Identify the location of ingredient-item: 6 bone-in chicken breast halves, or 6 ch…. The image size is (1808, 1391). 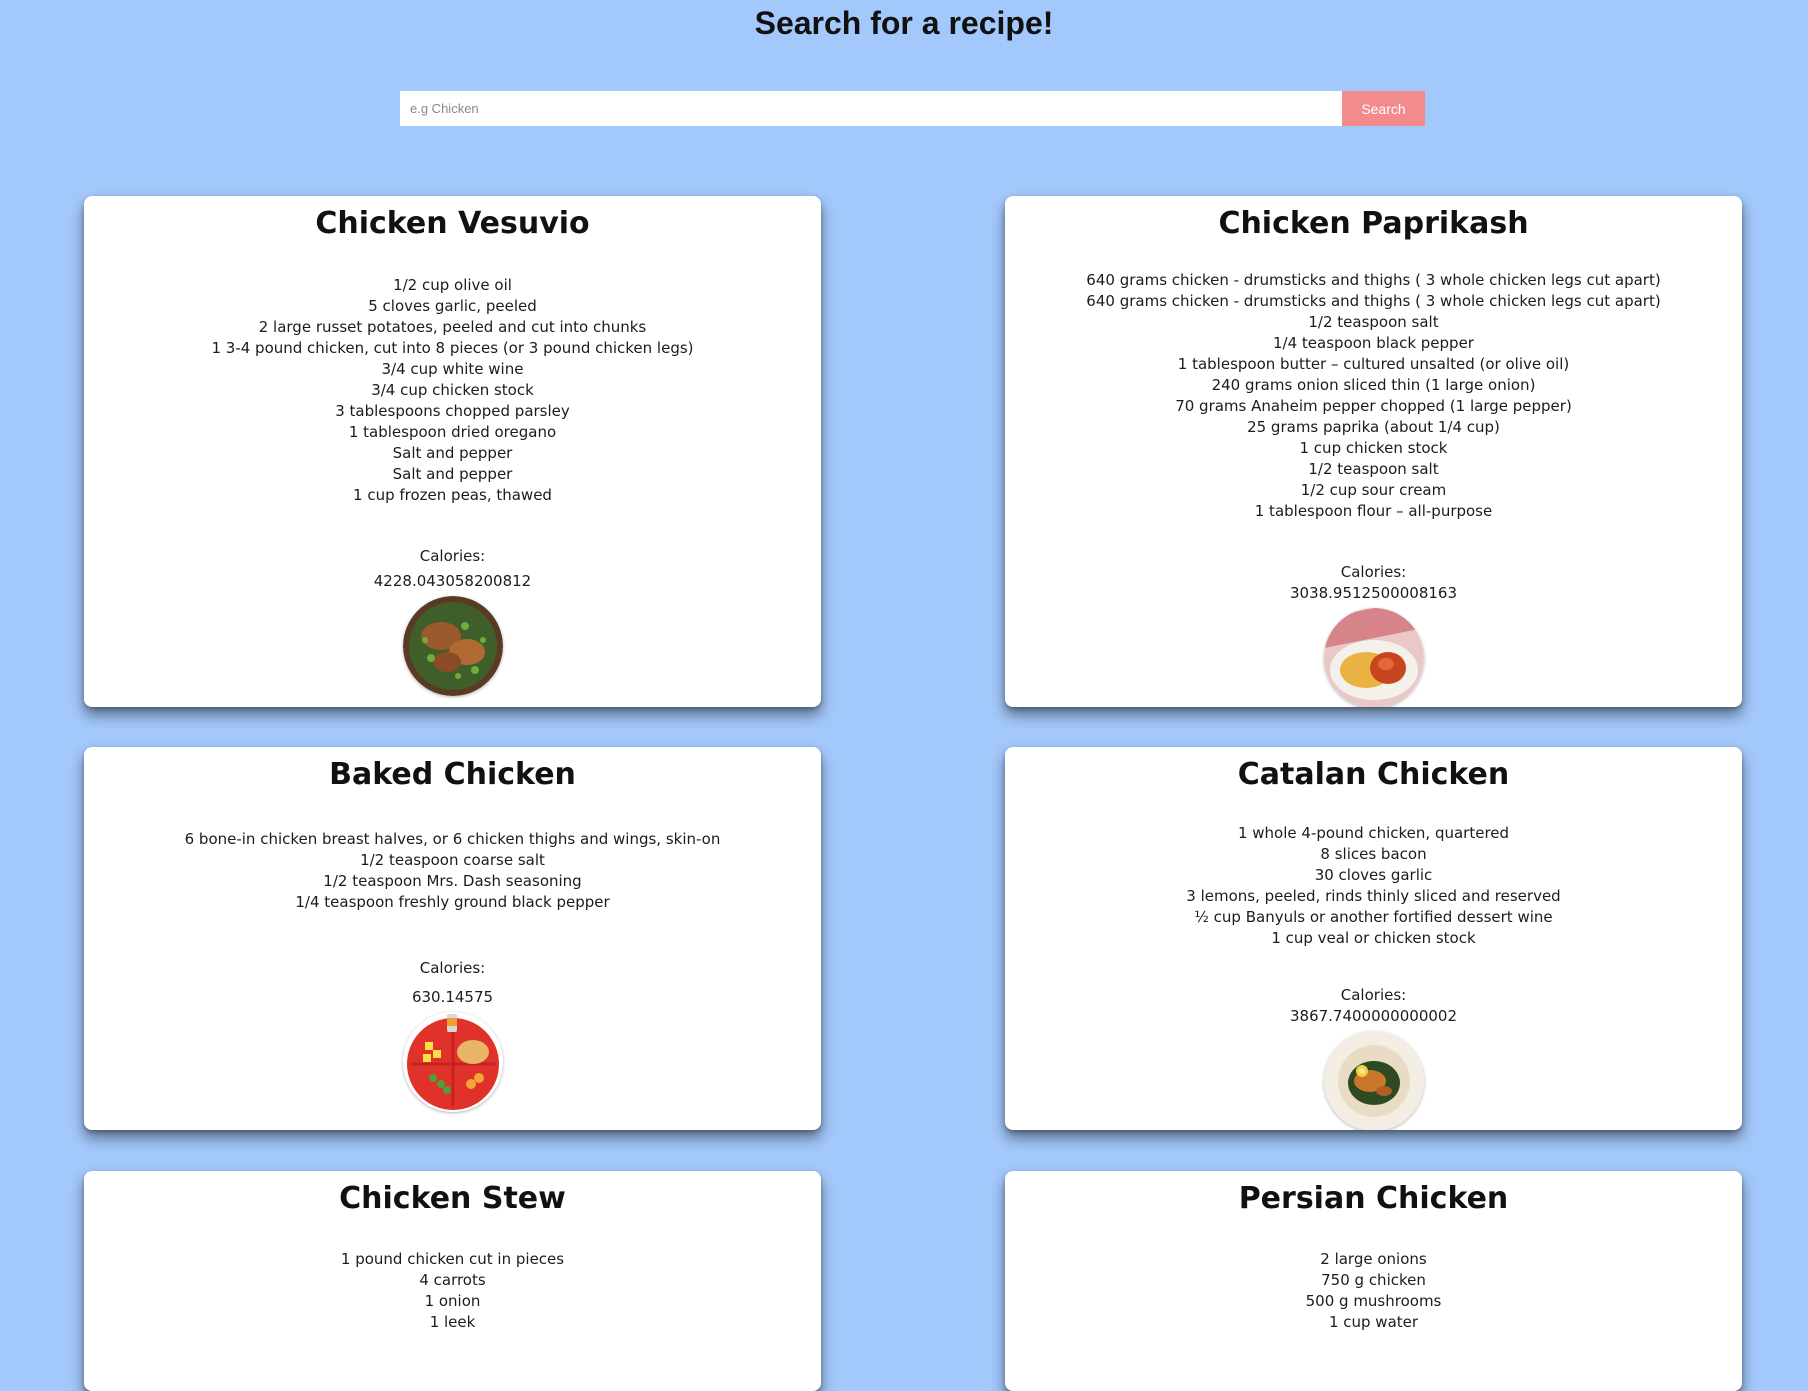
(452, 839).